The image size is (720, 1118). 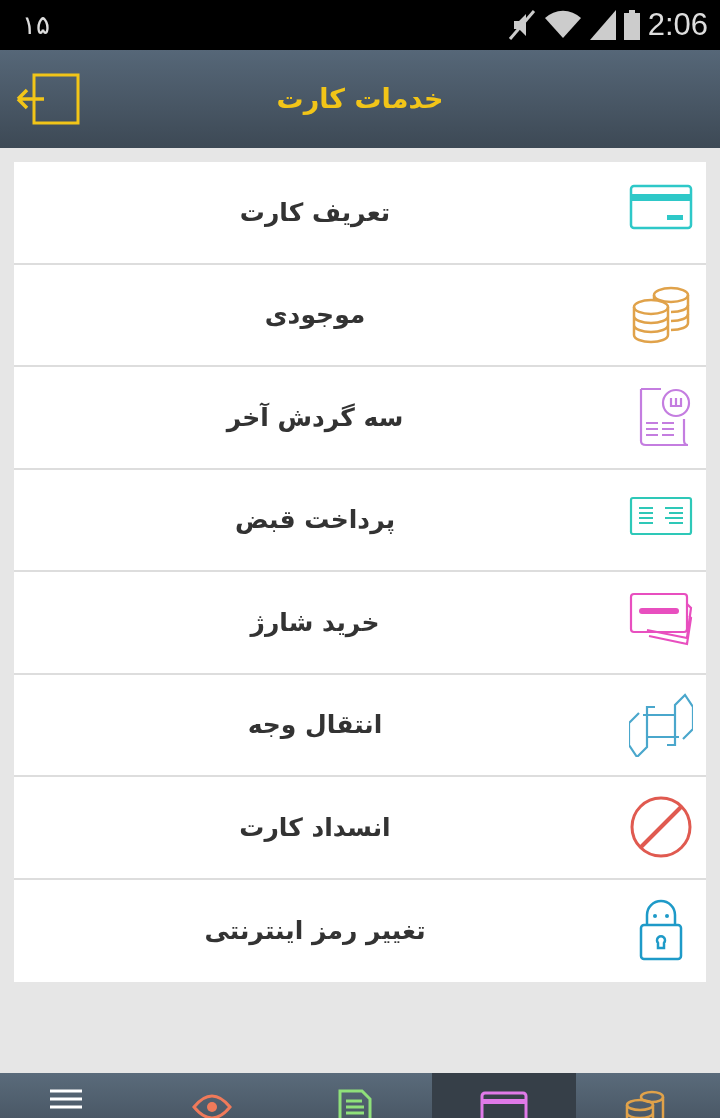 What do you see at coordinates (36, 25) in the screenshot?
I see `notification-count: ۱۵` at bounding box center [36, 25].